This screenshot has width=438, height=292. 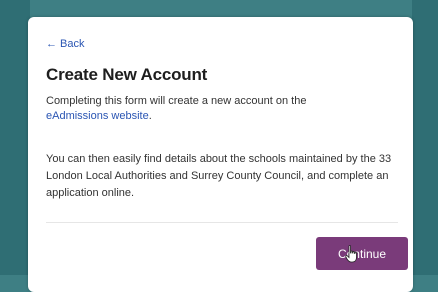 I want to click on back-link-label: Back, so click(x=72, y=44).